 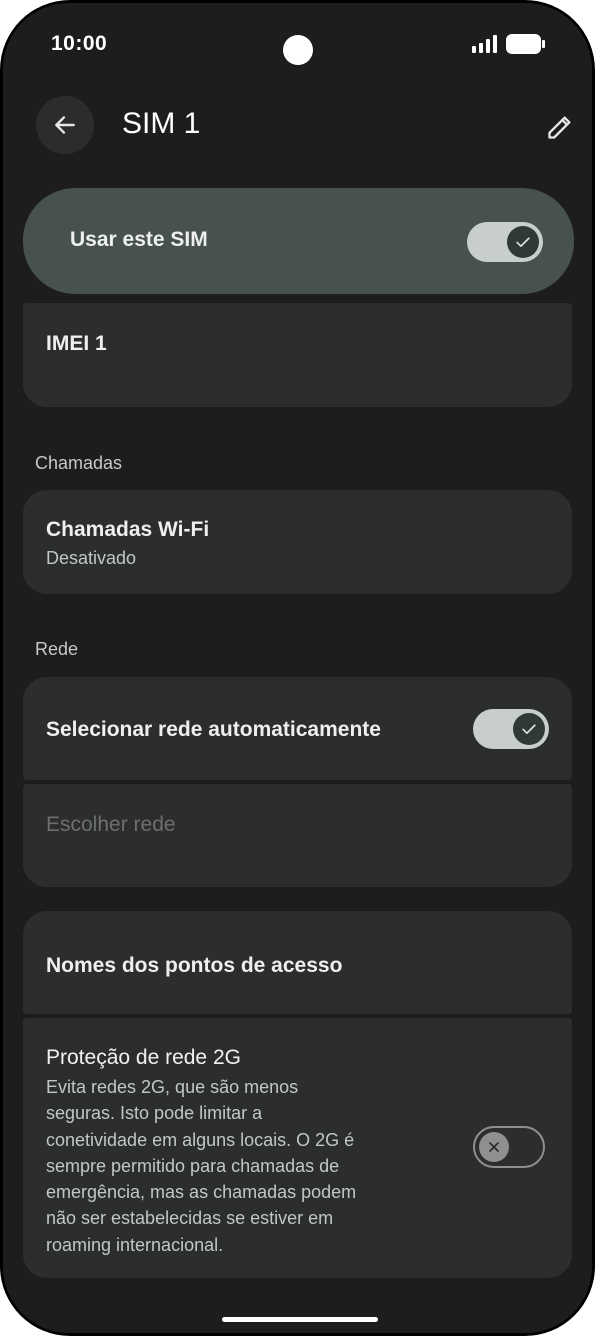 I want to click on auto-select-network-toggle, so click(x=511, y=729).